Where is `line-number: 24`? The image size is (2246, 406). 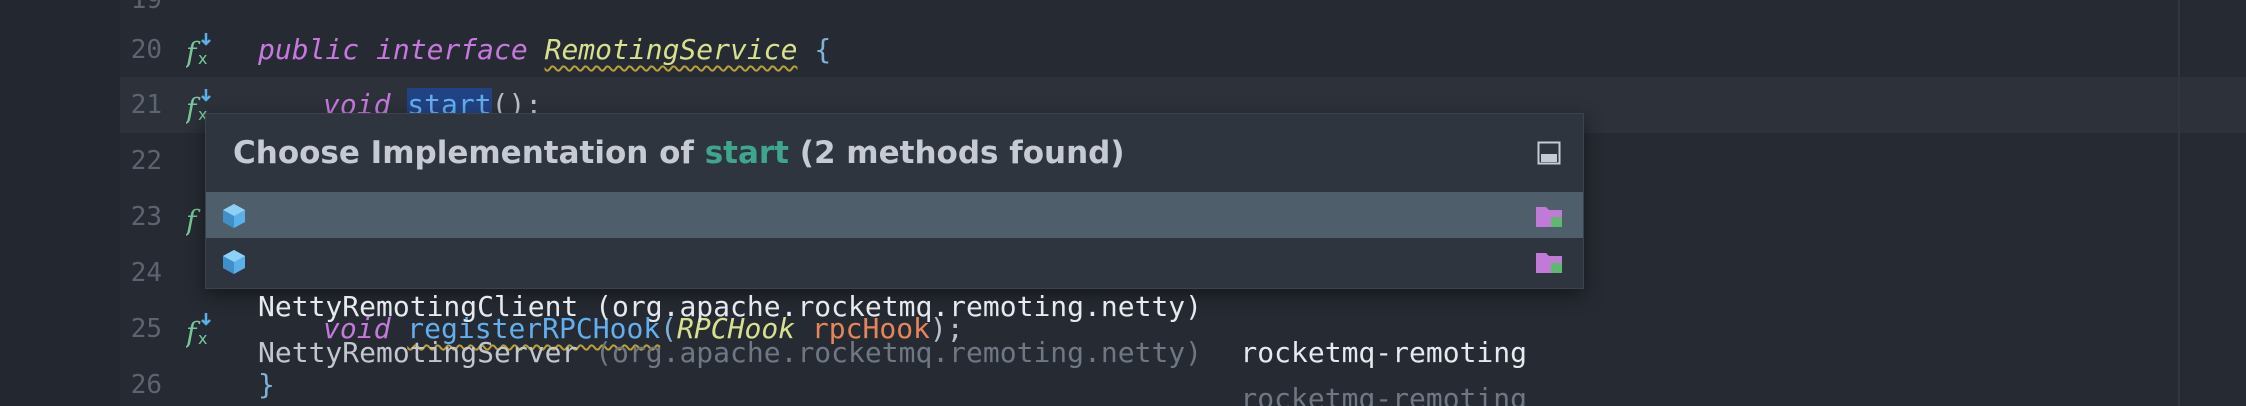
line-number: 24 is located at coordinates (146, 273).